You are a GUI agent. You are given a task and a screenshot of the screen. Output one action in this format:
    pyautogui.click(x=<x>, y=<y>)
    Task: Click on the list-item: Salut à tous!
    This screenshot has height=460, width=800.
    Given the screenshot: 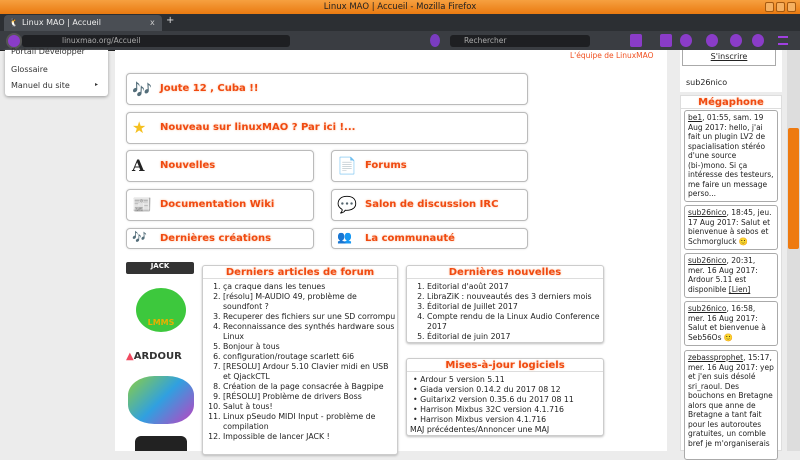 What is the action you would take?
    pyautogui.click(x=310, y=407)
    